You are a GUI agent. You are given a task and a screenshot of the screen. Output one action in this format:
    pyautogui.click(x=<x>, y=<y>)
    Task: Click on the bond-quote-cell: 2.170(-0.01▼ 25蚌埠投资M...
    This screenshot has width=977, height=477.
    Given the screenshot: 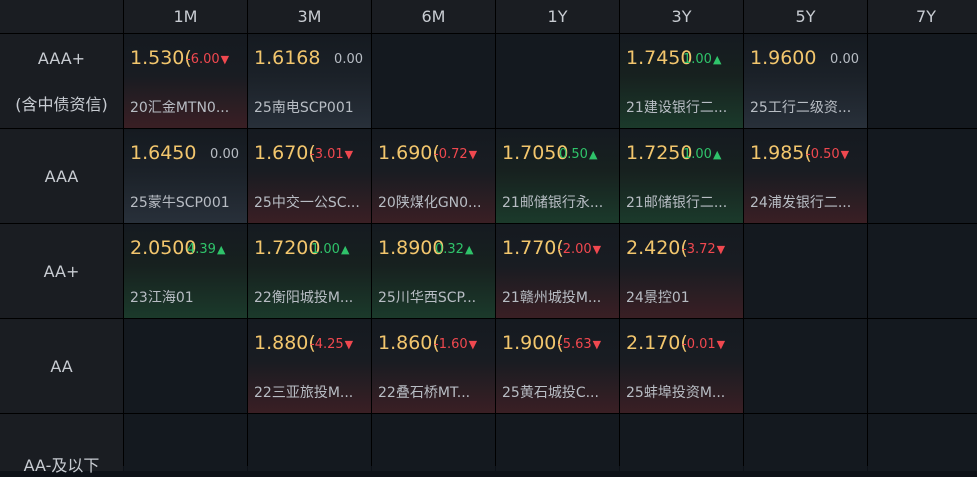 What is the action you would take?
    pyautogui.click(x=681, y=366)
    